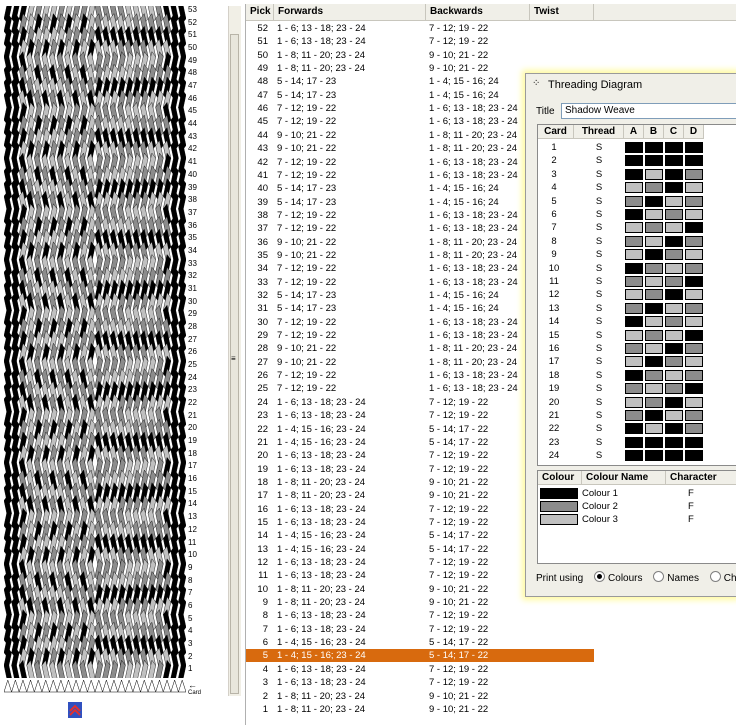 This screenshot has height=725, width=736. I want to click on table-row: 6 1 - 4; 15 - 16; 23 - 24 5 - 14; 17 - 22, so click(420, 642).